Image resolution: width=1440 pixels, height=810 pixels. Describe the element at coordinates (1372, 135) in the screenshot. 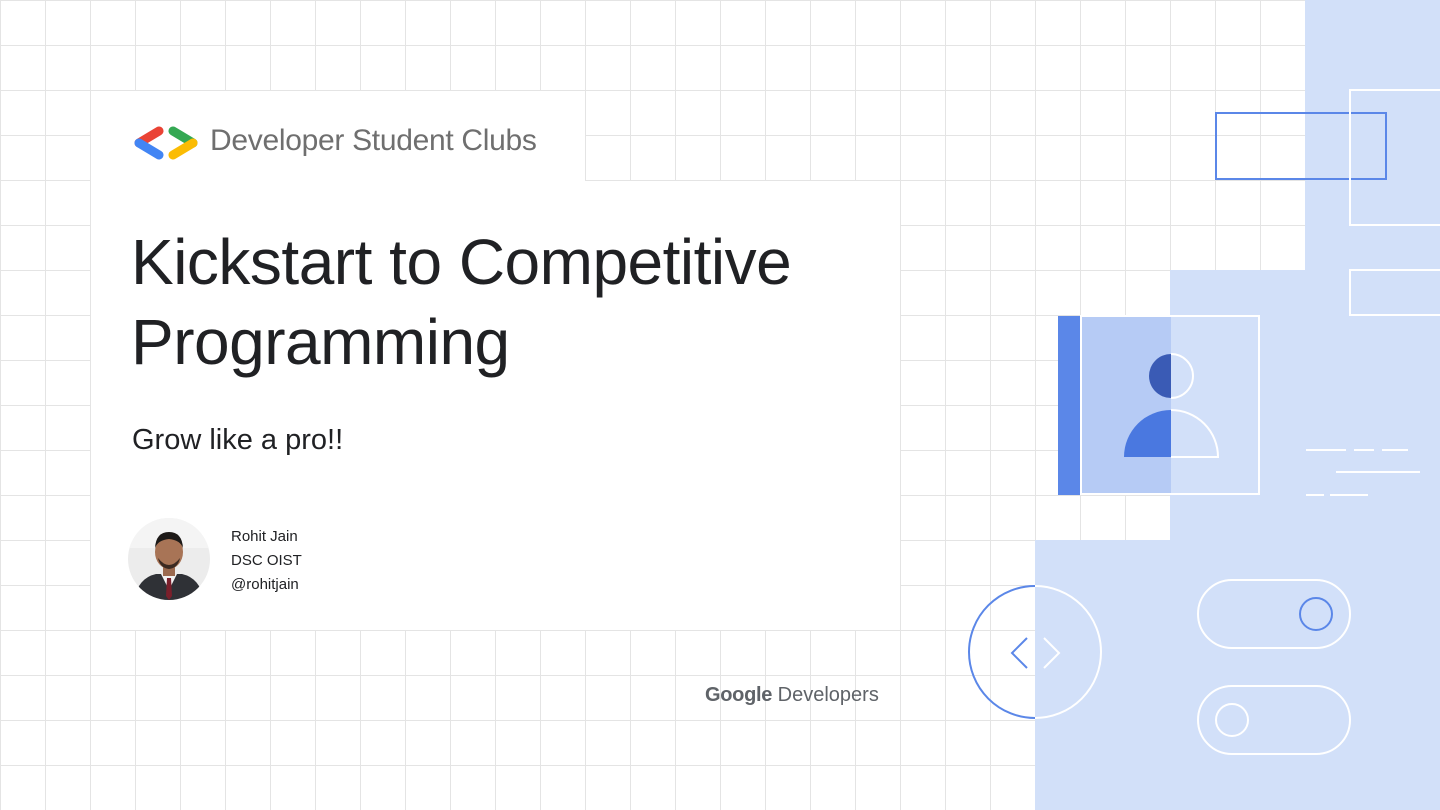

I see `panel-top-right` at that location.